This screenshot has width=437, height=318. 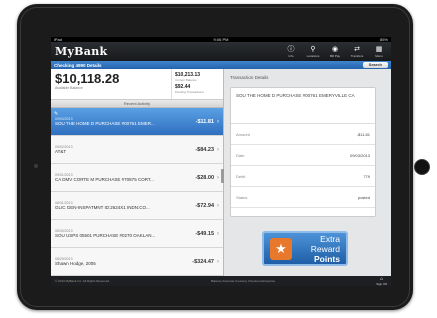 I want to click on nav-locations: ⚲ Locations, so click(x=313, y=52).